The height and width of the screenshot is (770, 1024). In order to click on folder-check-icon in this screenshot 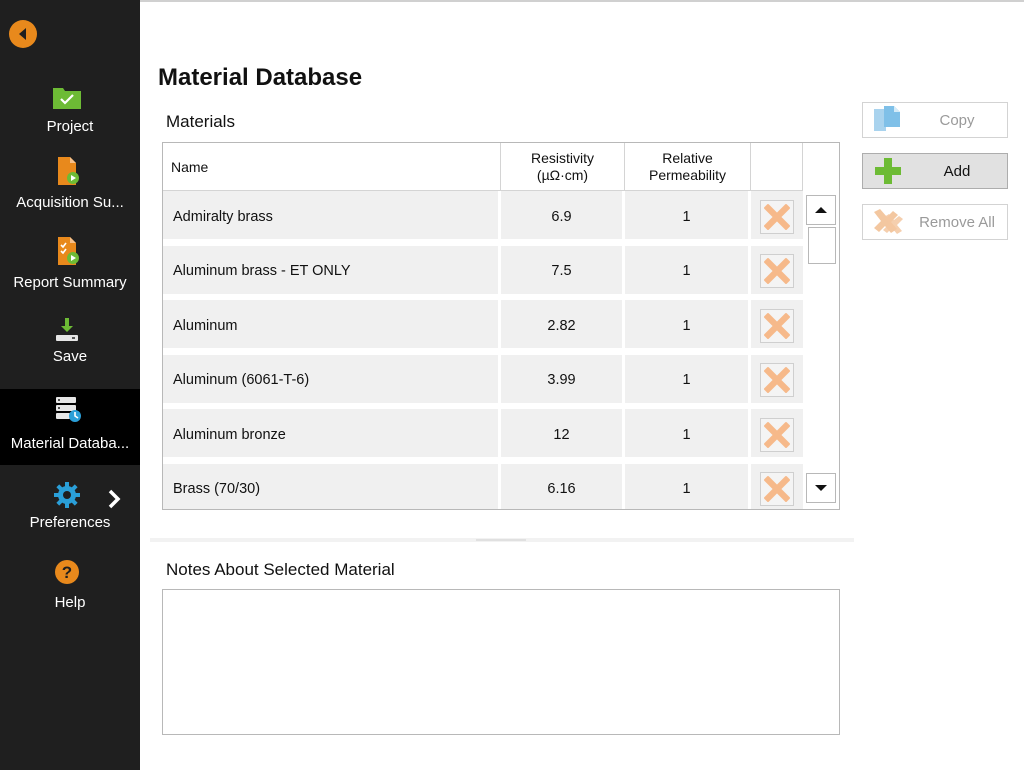, I will do `click(67, 98)`.